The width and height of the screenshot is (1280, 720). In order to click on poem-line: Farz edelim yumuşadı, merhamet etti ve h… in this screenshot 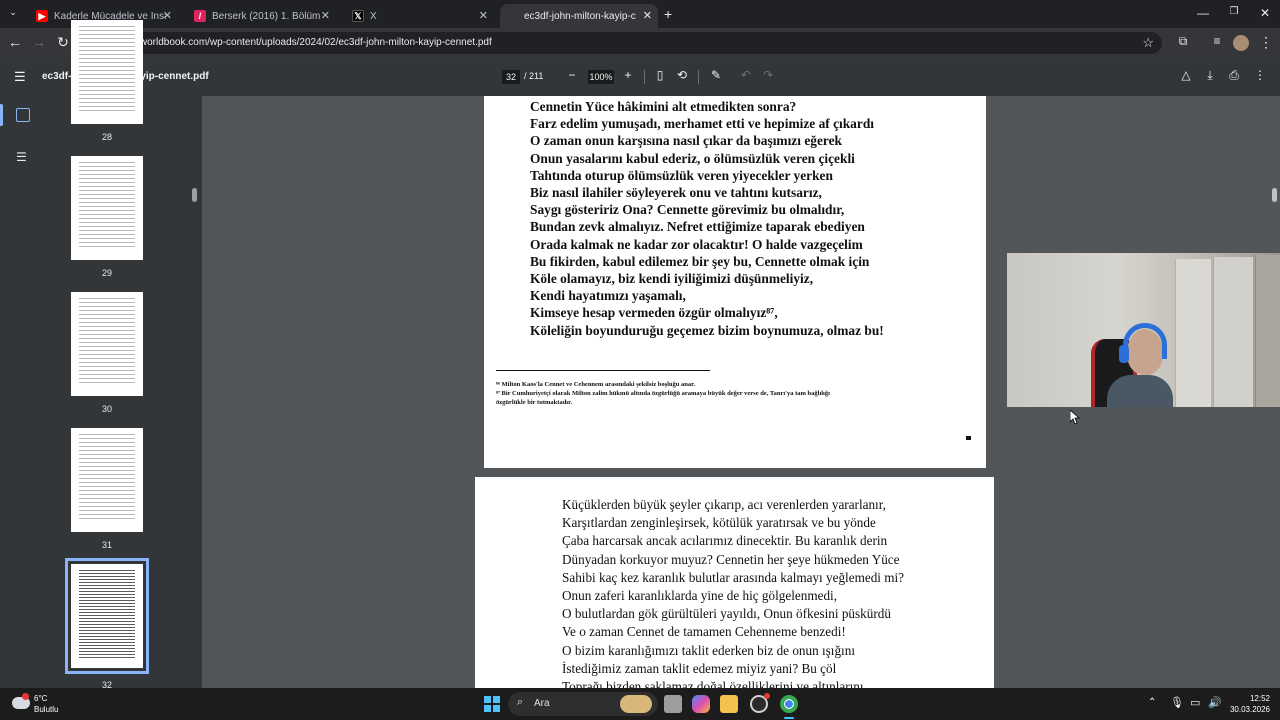, I will do `click(702, 124)`.